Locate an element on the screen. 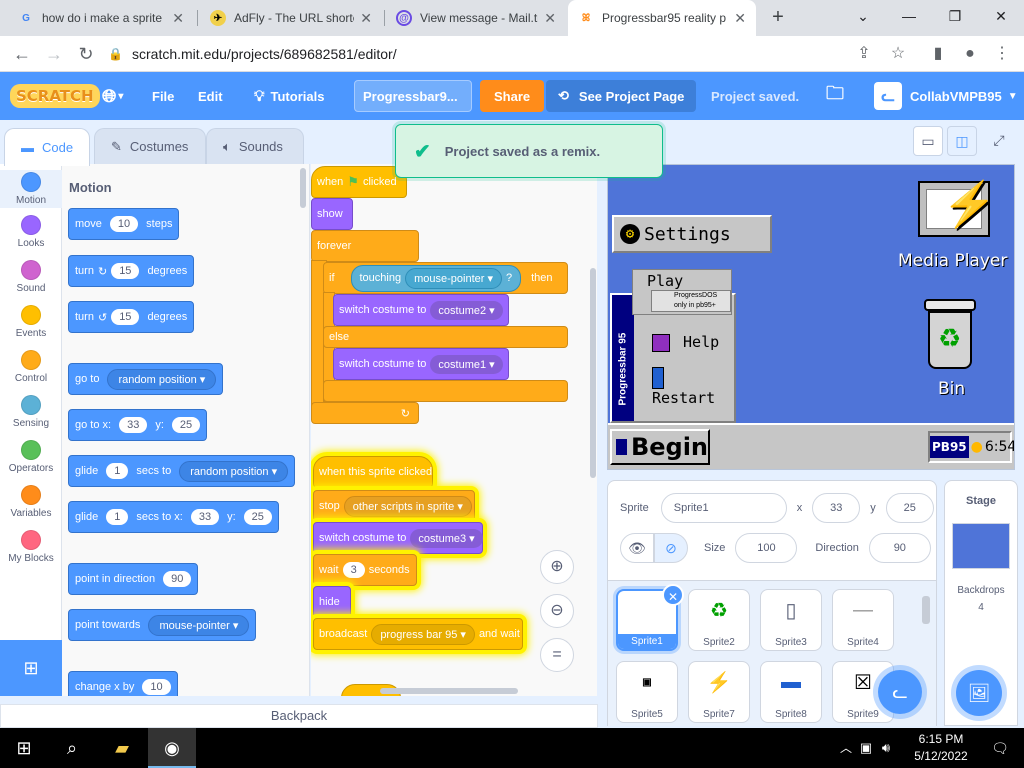 The image size is (1024, 768). forward-arrow-icon: → is located at coordinates (54, 54).